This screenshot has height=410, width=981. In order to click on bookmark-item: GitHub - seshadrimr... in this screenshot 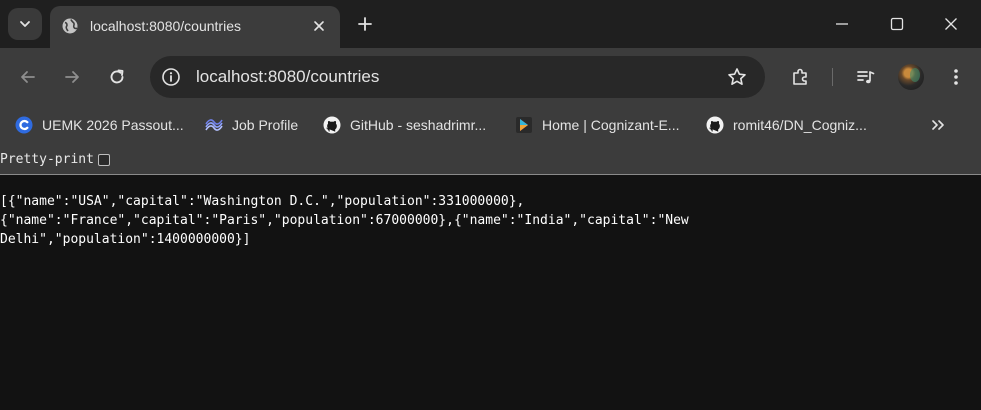, I will do `click(404, 125)`.